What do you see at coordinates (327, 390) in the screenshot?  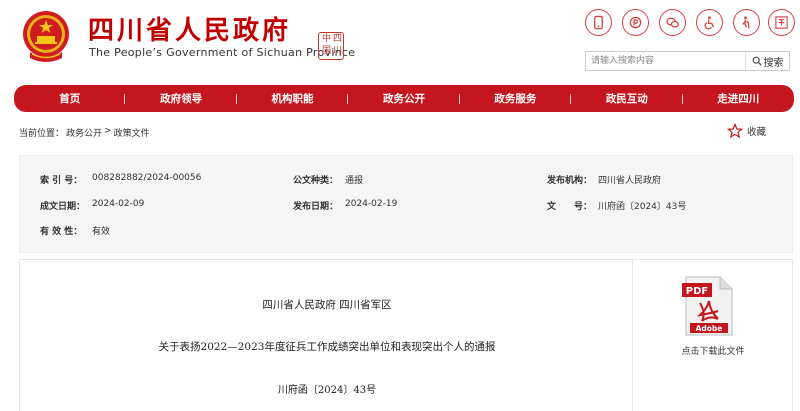 I see `document-number: 川府函〔2024〕43号` at bounding box center [327, 390].